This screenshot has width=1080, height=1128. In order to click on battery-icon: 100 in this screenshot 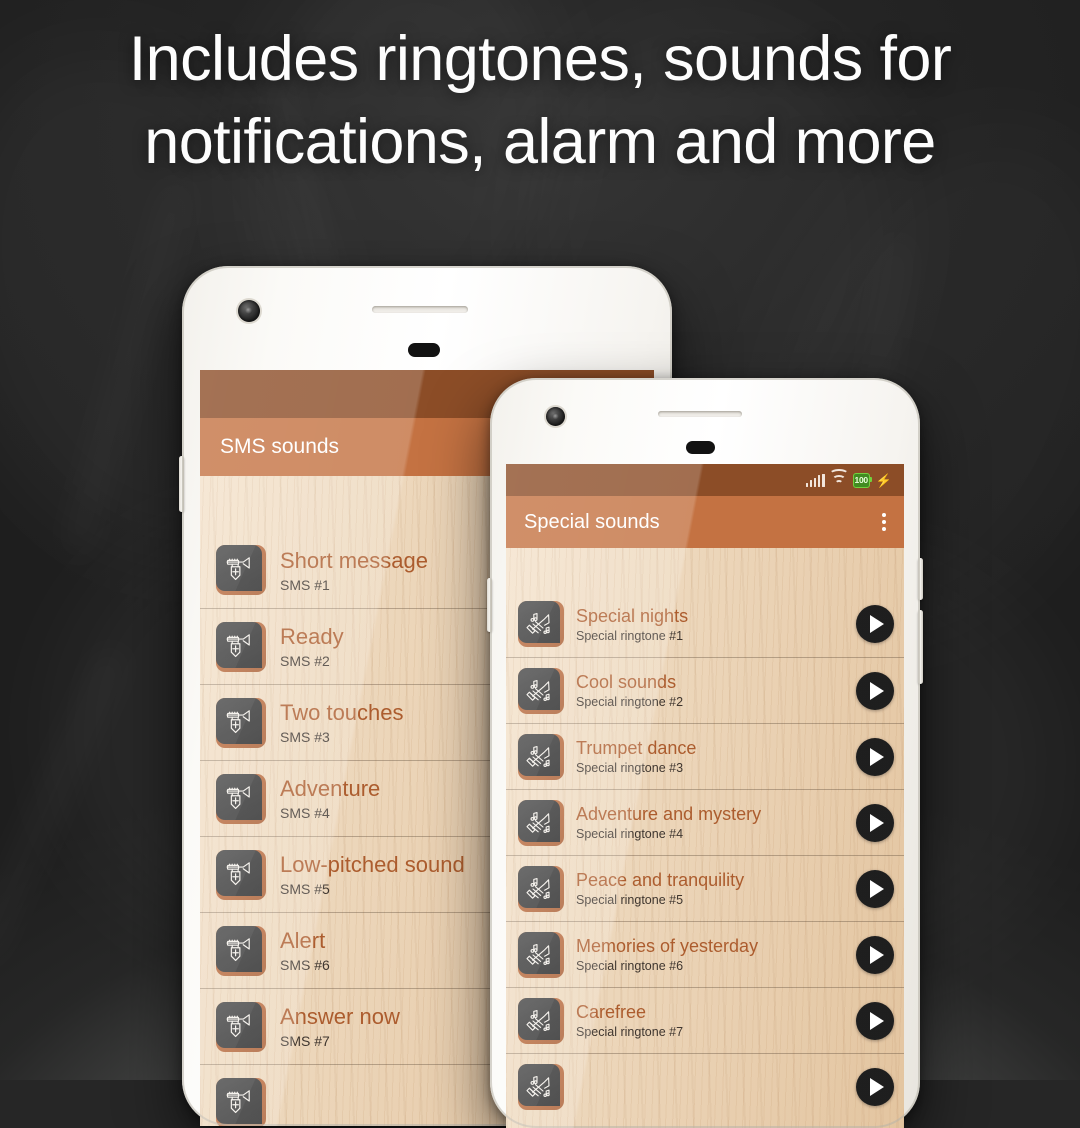, I will do `click(862, 480)`.